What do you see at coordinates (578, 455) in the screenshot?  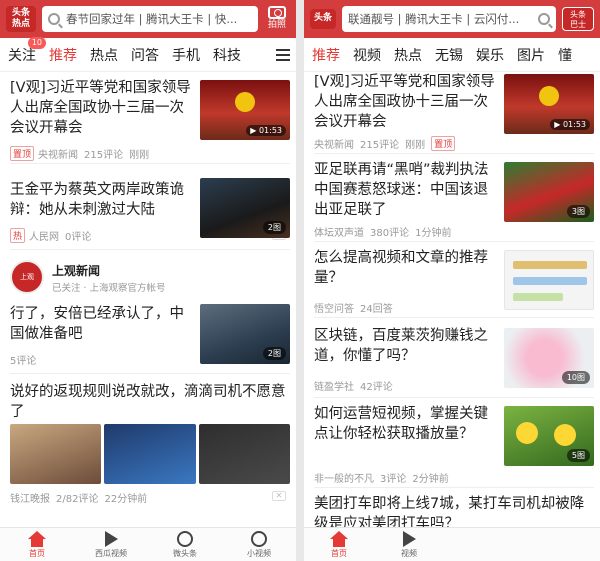 I see `image-count: 5图` at bounding box center [578, 455].